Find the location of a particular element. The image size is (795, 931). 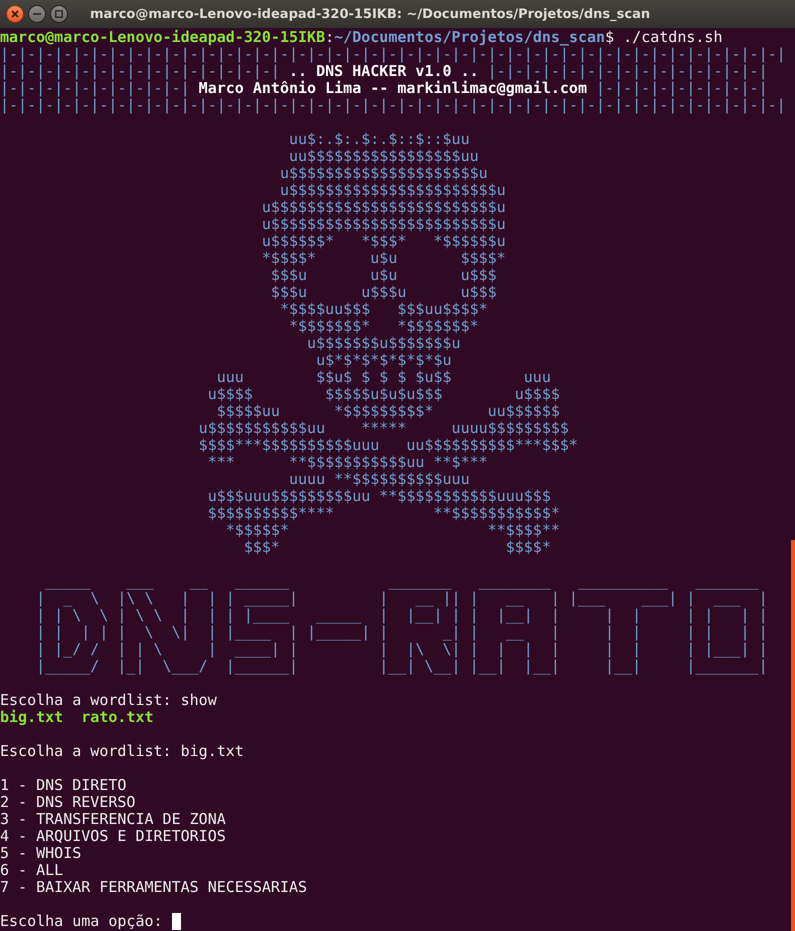

terminal-text: 1 - DNS DIRETO is located at coordinates (63, 785).